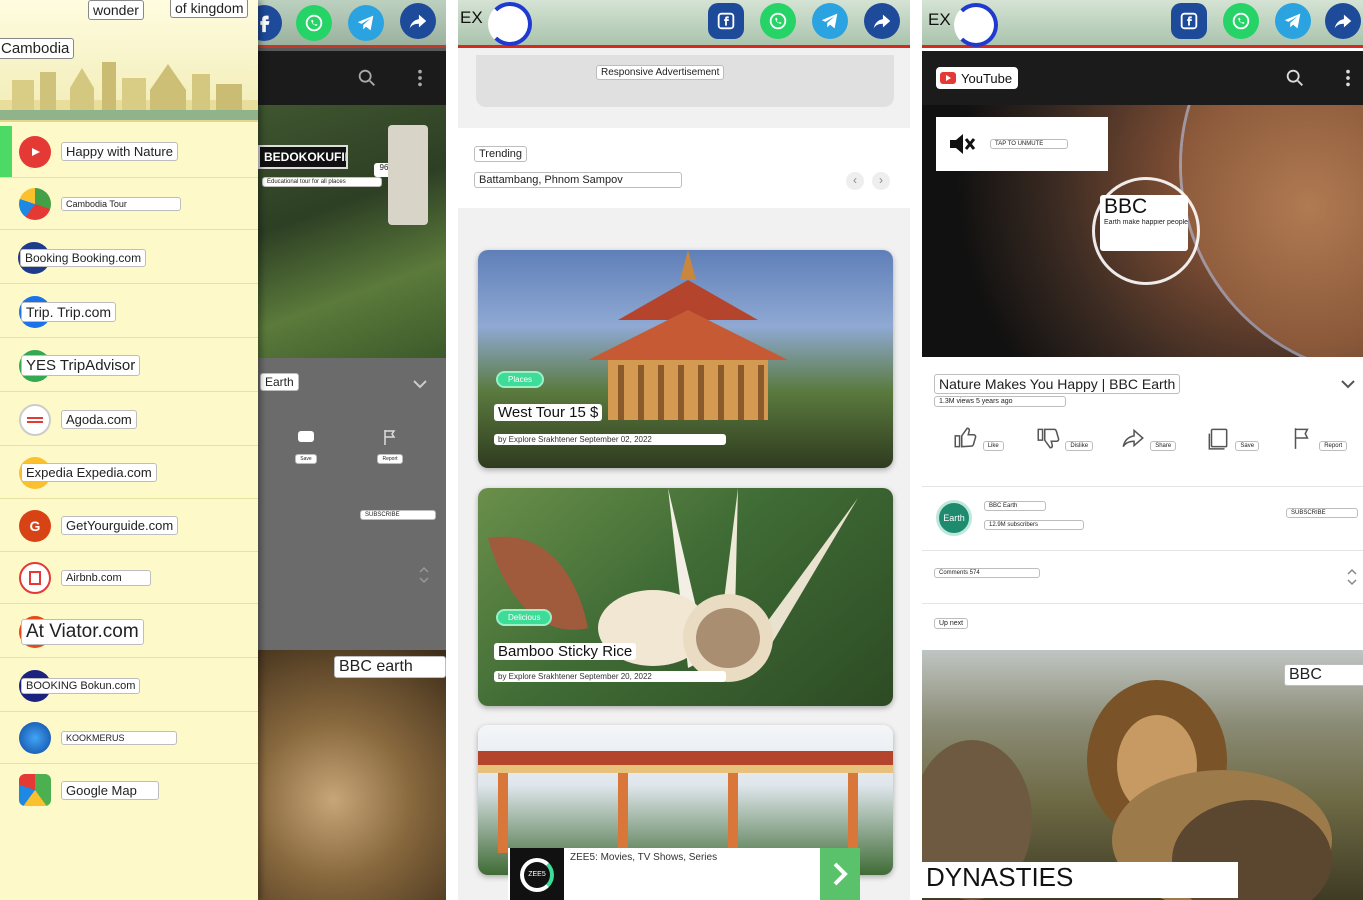  Describe the element at coordinates (520, 379) in the screenshot. I see `post-category-tag: Places` at that location.